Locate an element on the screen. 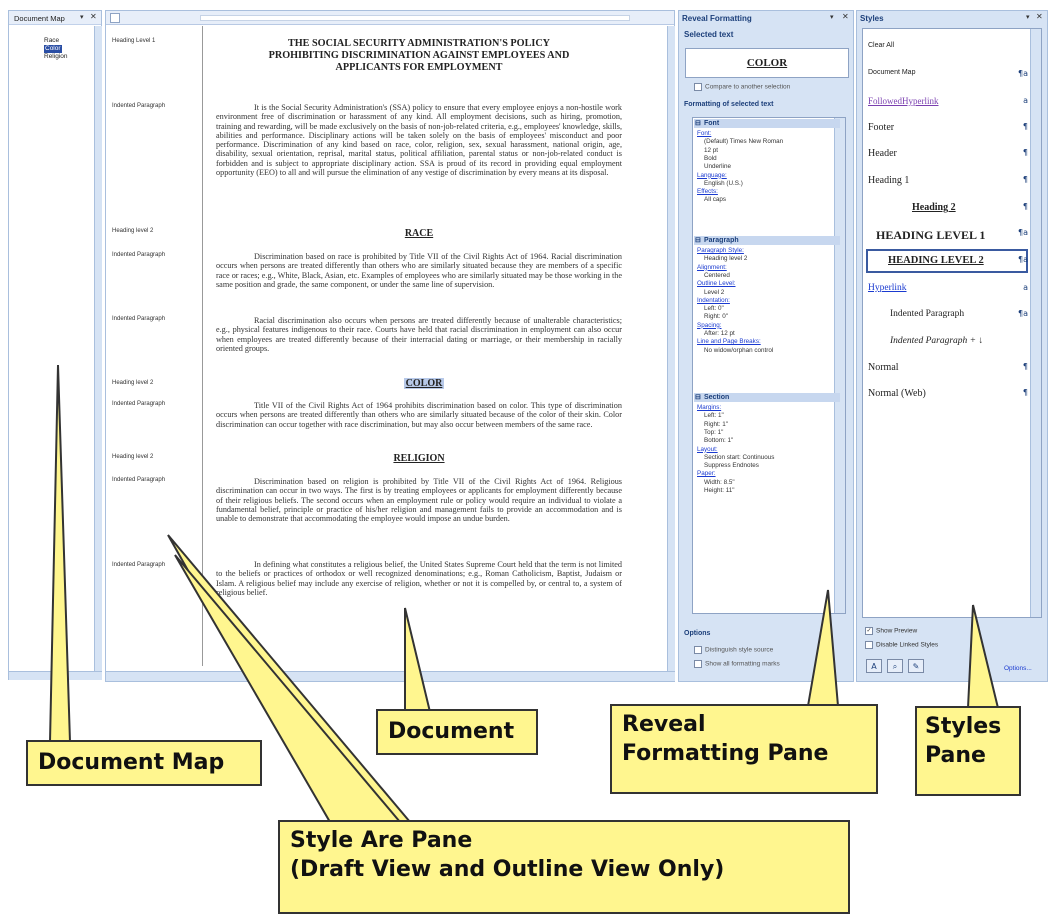 The width and height of the screenshot is (1055, 921). styles-callout-pointer is located at coordinates (983, 656).